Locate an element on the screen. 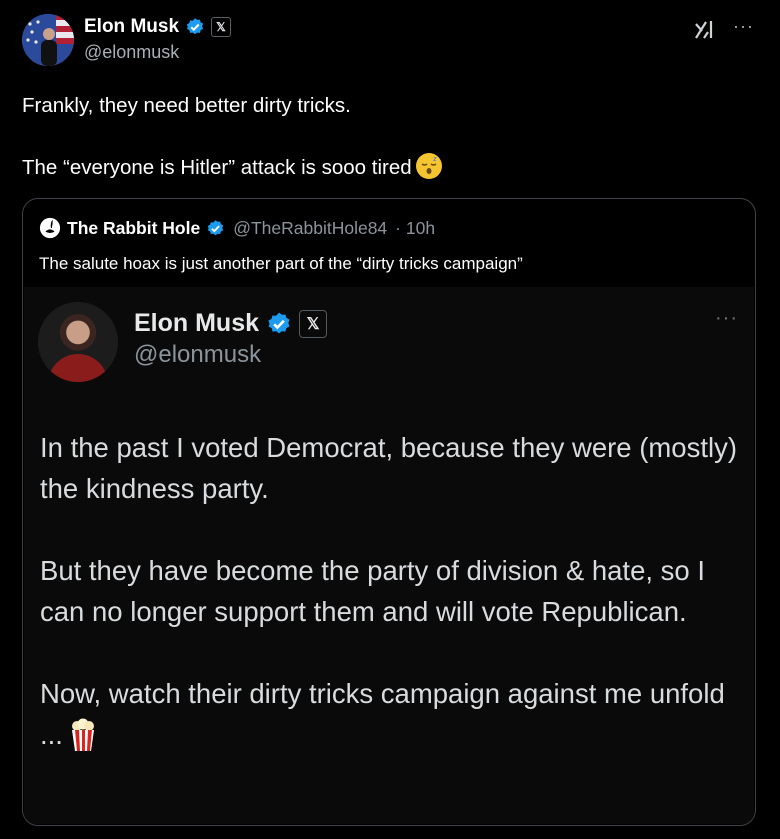 The height and width of the screenshot is (839, 780). grok-icon is located at coordinates (704, 30).